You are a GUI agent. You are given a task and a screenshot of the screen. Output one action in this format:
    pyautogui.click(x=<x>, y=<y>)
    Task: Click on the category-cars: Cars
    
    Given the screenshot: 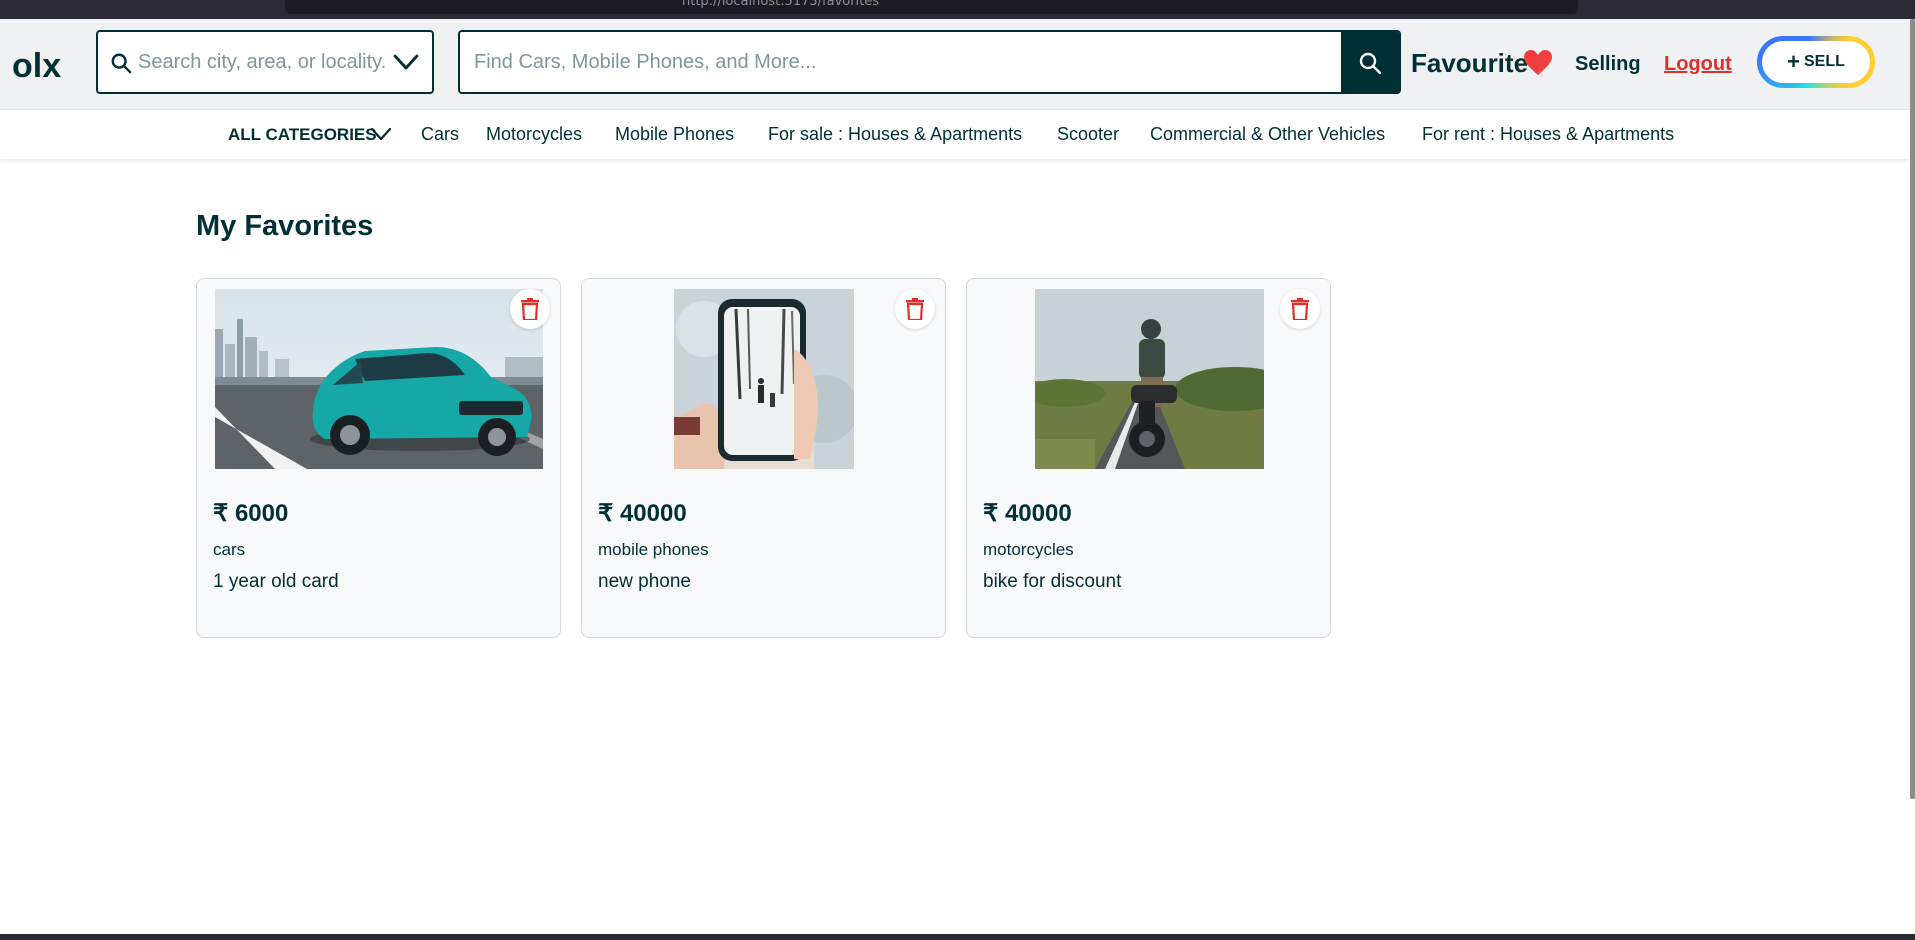 What is the action you would take?
    pyautogui.click(x=440, y=134)
    